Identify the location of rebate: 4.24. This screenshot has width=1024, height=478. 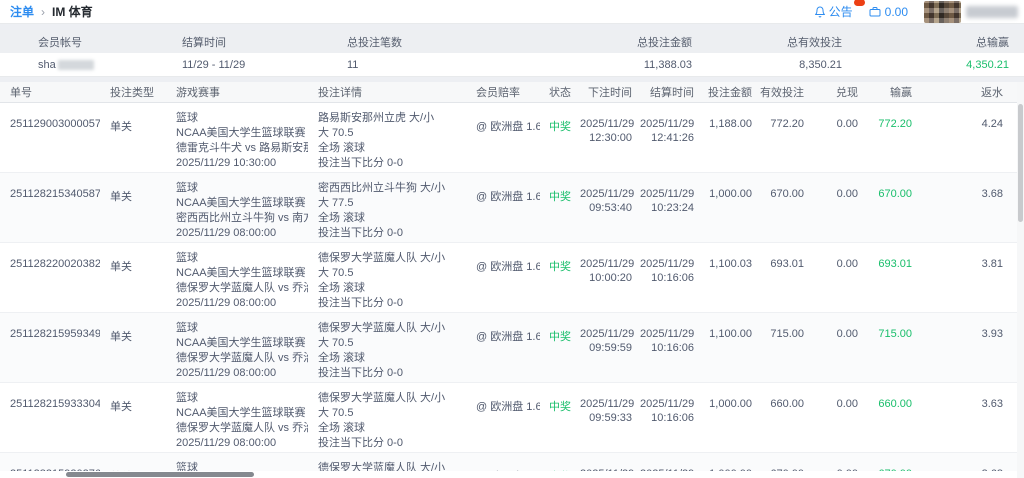
(968, 137).